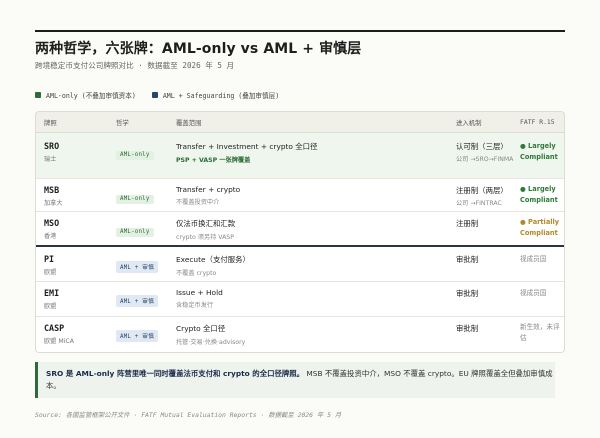 The image size is (600, 438). What do you see at coordinates (469, 123) in the screenshot?
I see `column-header-mechanism: 进入机制` at bounding box center [469, 123].